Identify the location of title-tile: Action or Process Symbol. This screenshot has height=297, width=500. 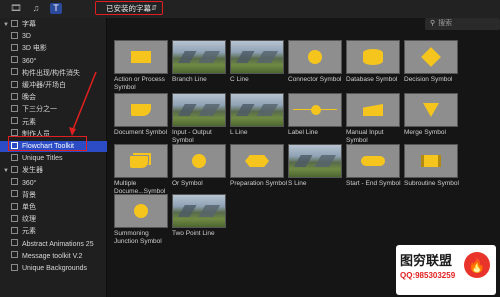
(141, 66).